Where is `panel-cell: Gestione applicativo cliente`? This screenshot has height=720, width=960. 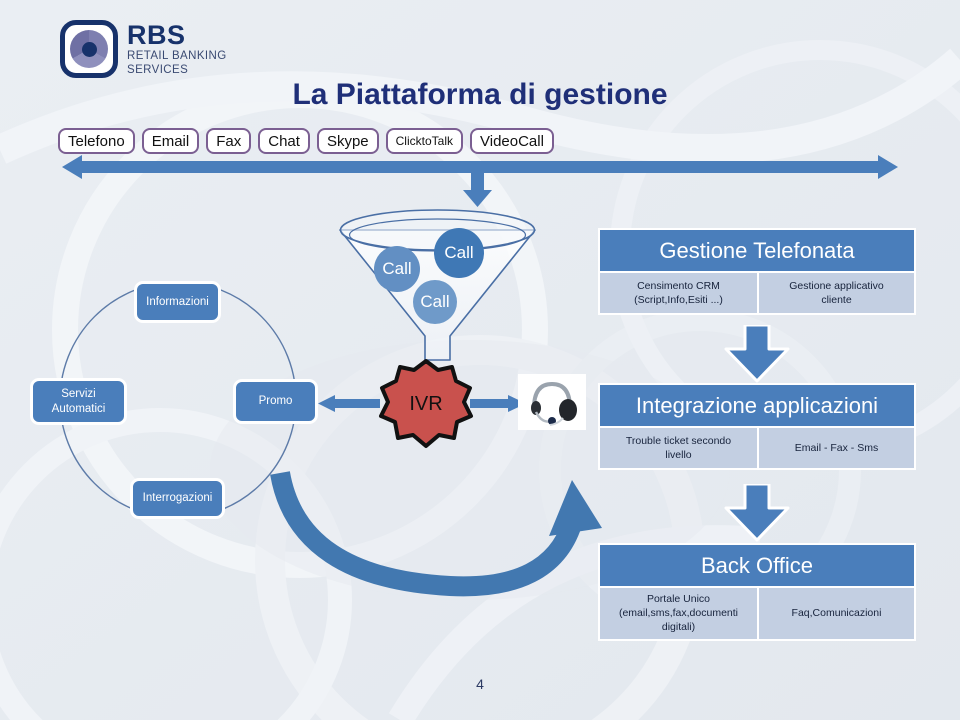
panel-cell: Gestione applicativo cliente is located at coordinates (835, 293).